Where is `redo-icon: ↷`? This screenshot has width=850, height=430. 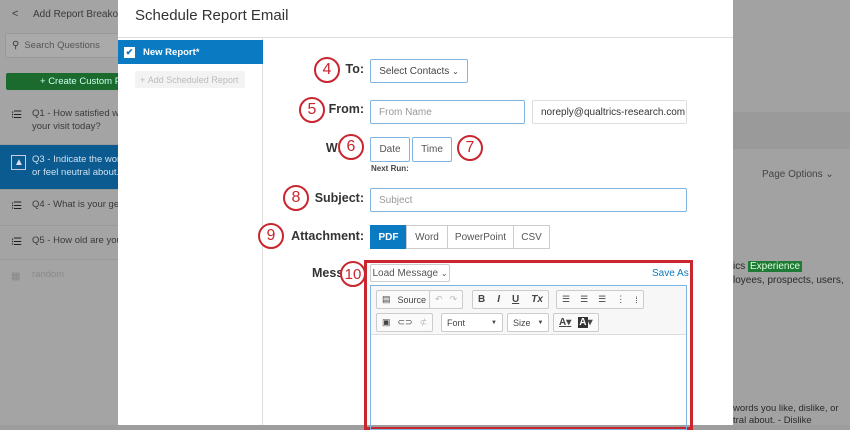
redo-icon: ↷ is located at coordinates (454, 299).